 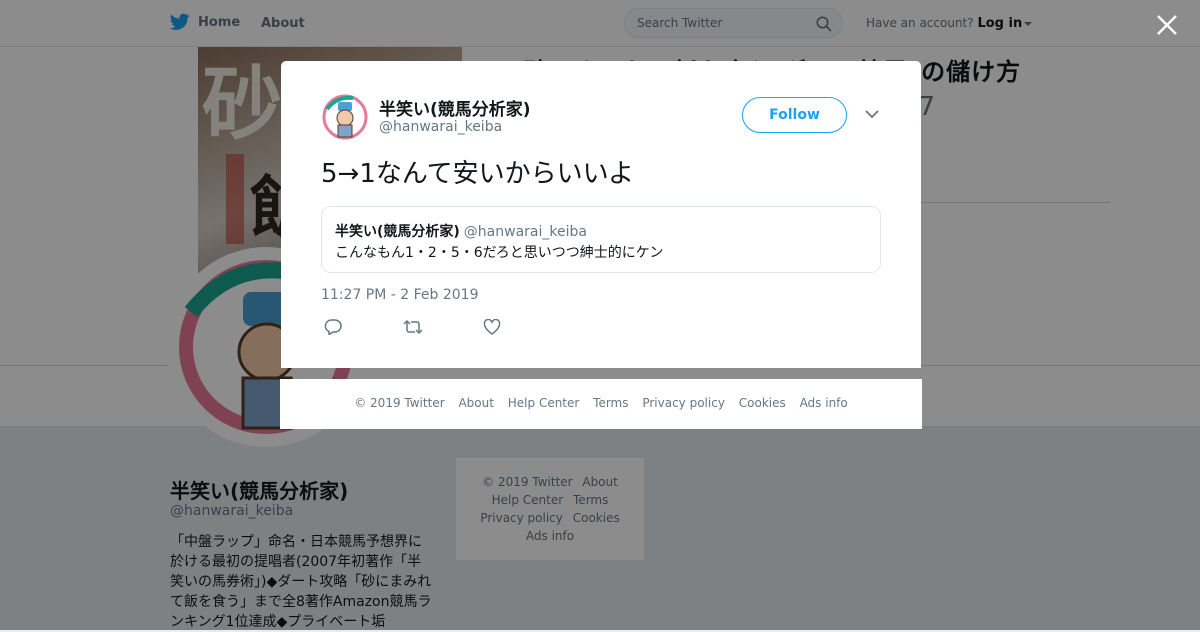 What do you see at coordinates (794, 115) in the screenshot?
I see `follow-button: Follow` at bounding box center [794, 115].